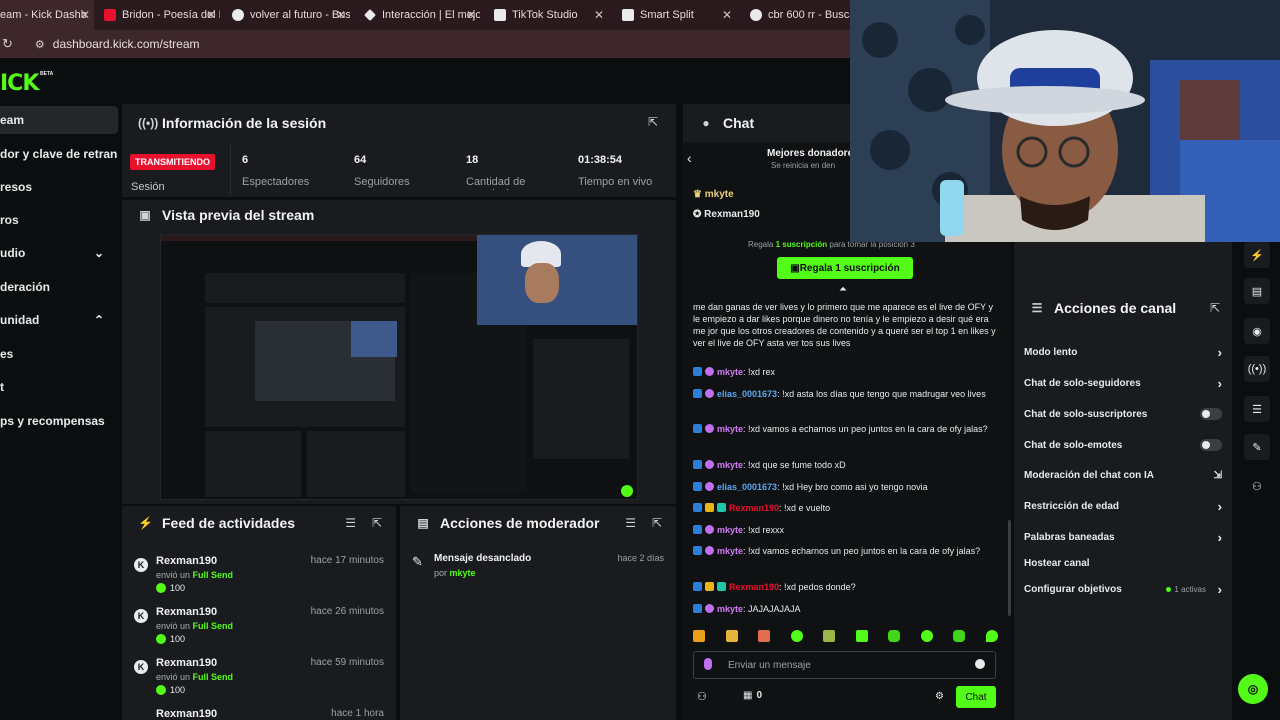 This screenshot has width=1280, height=720. Describe the element at coordinates (287, 15) in the screenshot. I see `browser-tab: volver al futuro - Bus ✕` at that location.